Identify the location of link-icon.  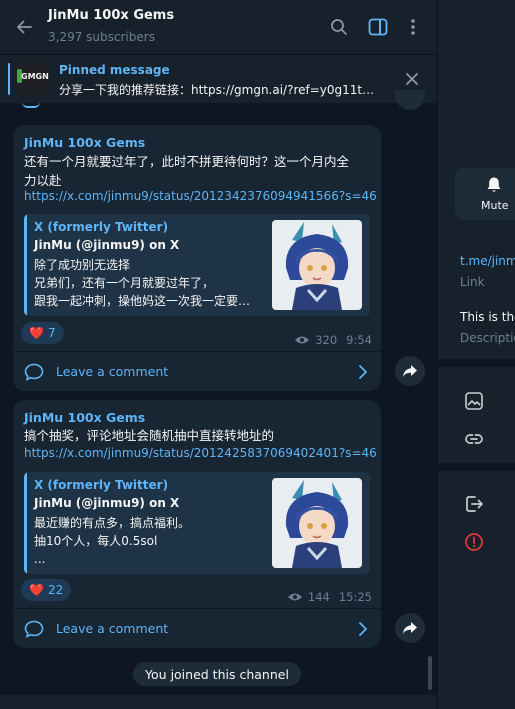
(474, 439).